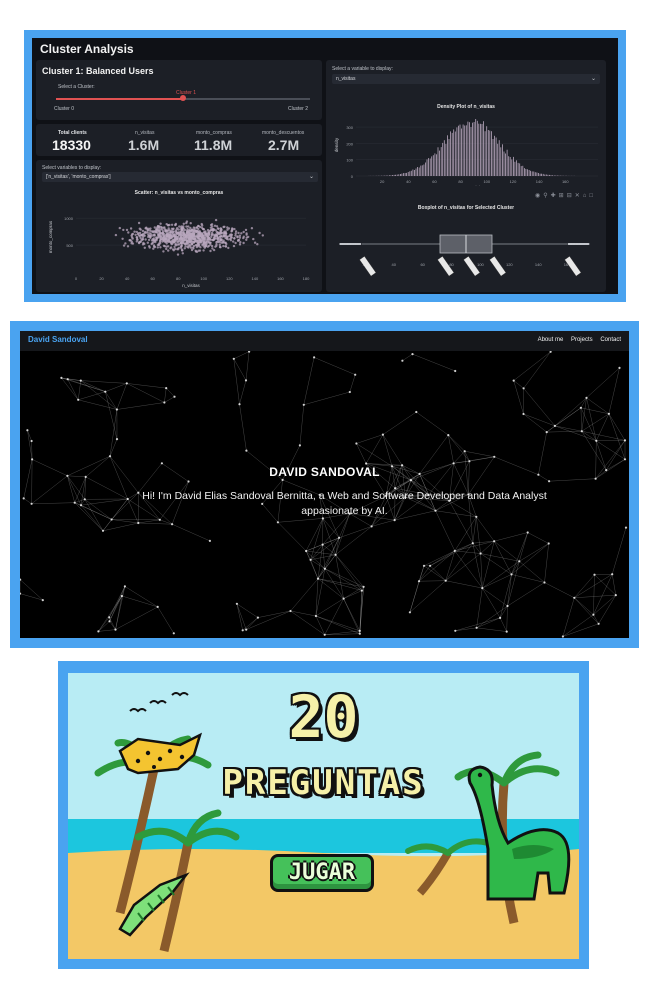  Describe the element at coordinates (183, 98) in the screenshot. I see `slider-handle` at that location.